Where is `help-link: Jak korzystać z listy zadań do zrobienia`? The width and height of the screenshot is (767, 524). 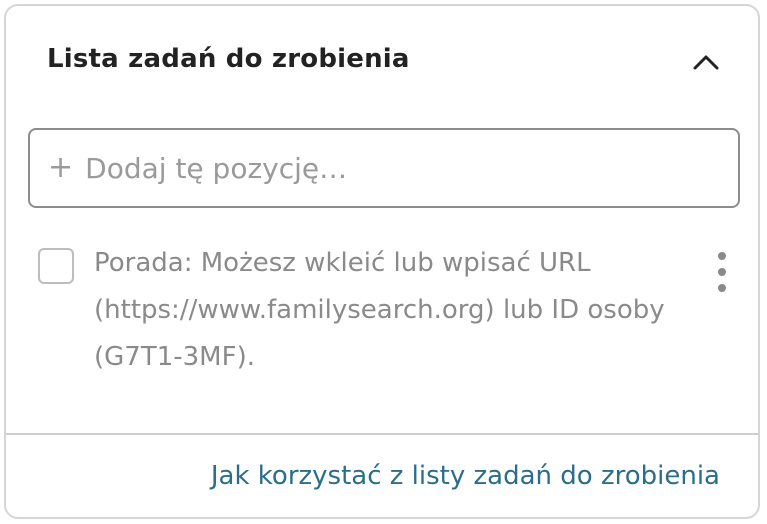 help-link: Jak korzystać z listy zadań do zrobienia is located at coordinates (465, 476).